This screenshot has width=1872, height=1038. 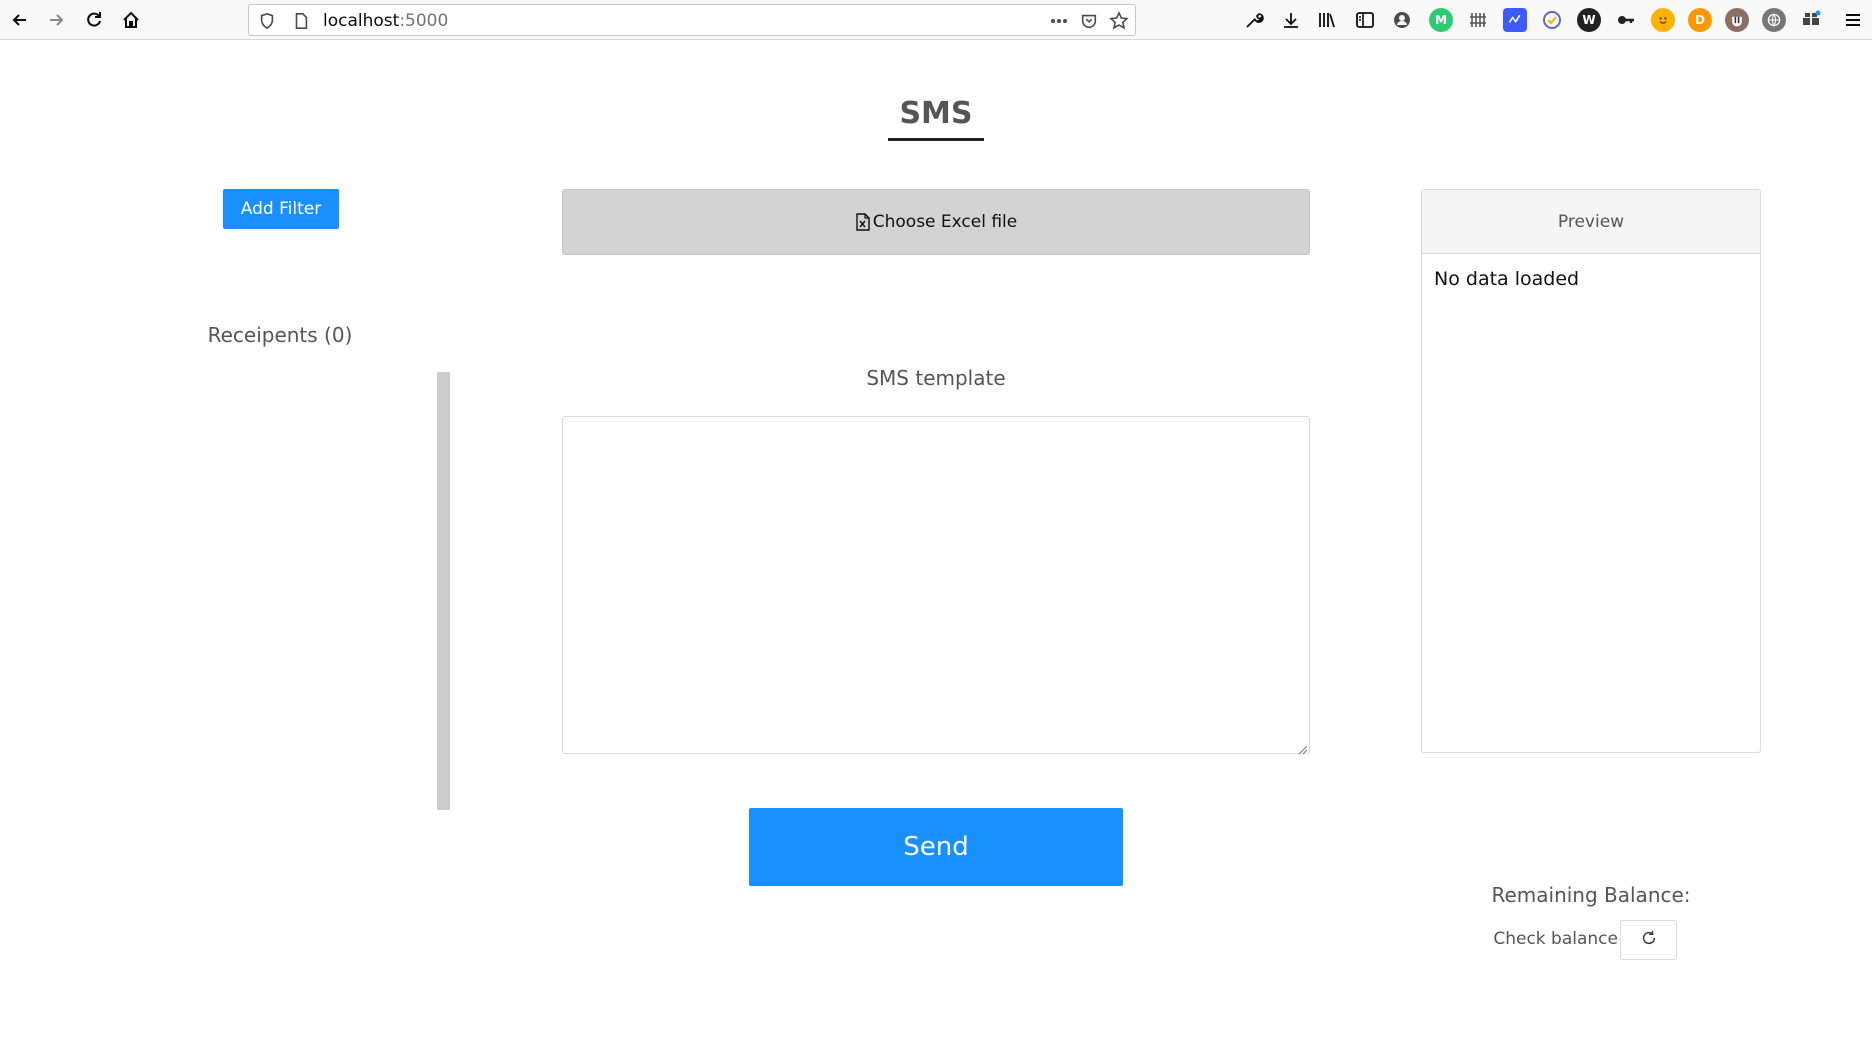 I want to click on sms-template-label: SMS template, so click(x=936, y=378).